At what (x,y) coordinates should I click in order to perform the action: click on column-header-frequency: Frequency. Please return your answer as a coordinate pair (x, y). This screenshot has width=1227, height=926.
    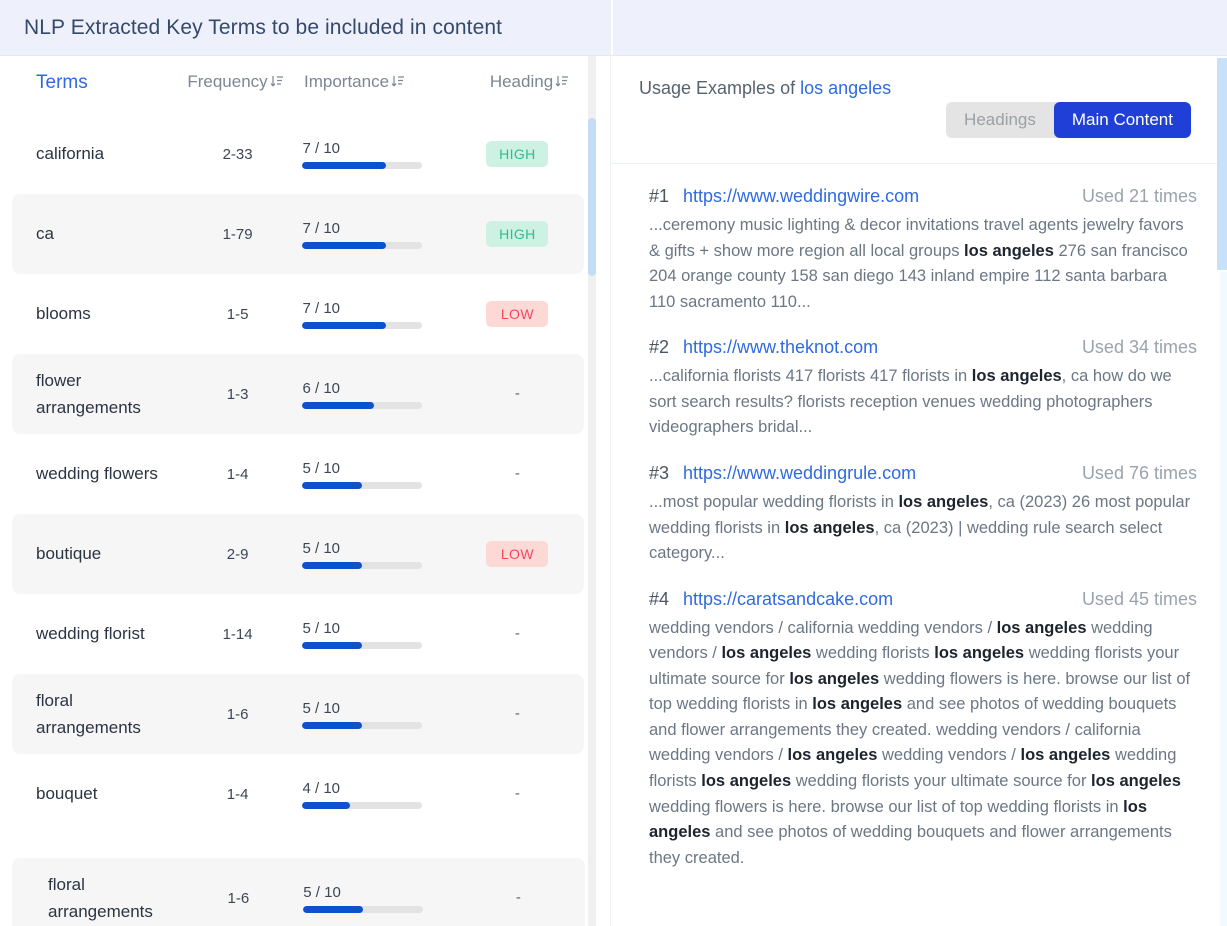
    Looking at the image, I should click on (236, 83).